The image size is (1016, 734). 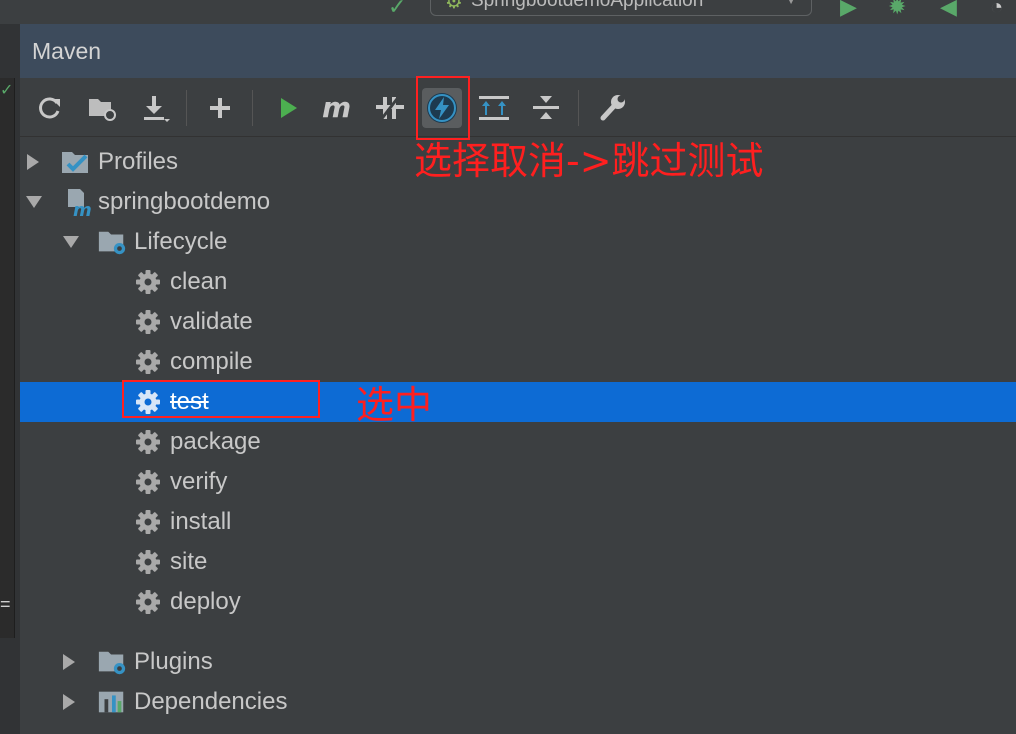 I want to click on checkmark-icon: ✓, so click(x=7, y=90).